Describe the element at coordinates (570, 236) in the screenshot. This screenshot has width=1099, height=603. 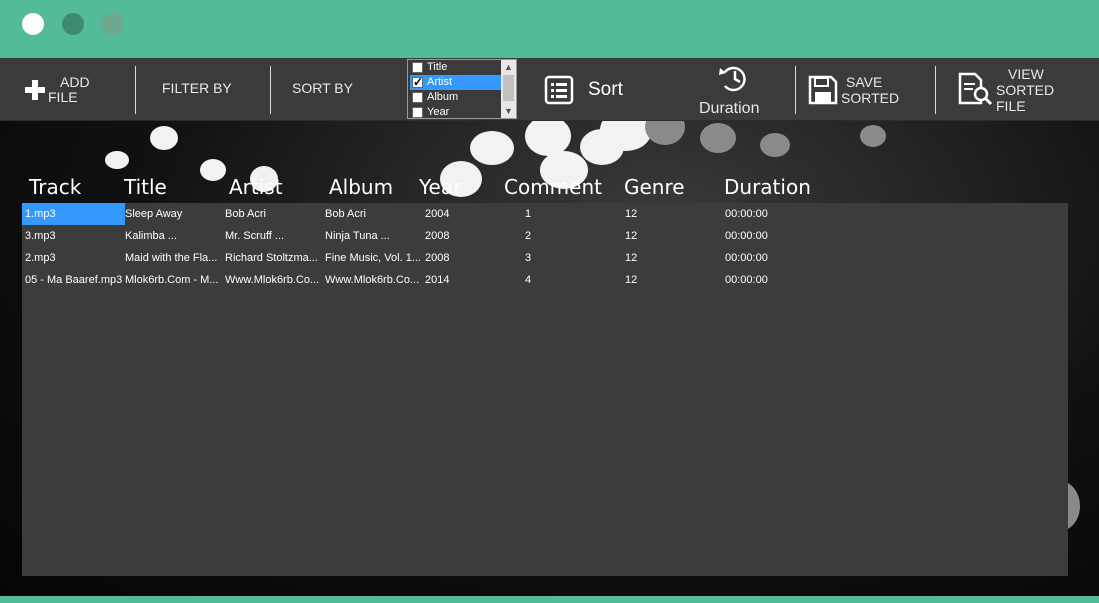
I see `table-cell-comment: 2` at that location.